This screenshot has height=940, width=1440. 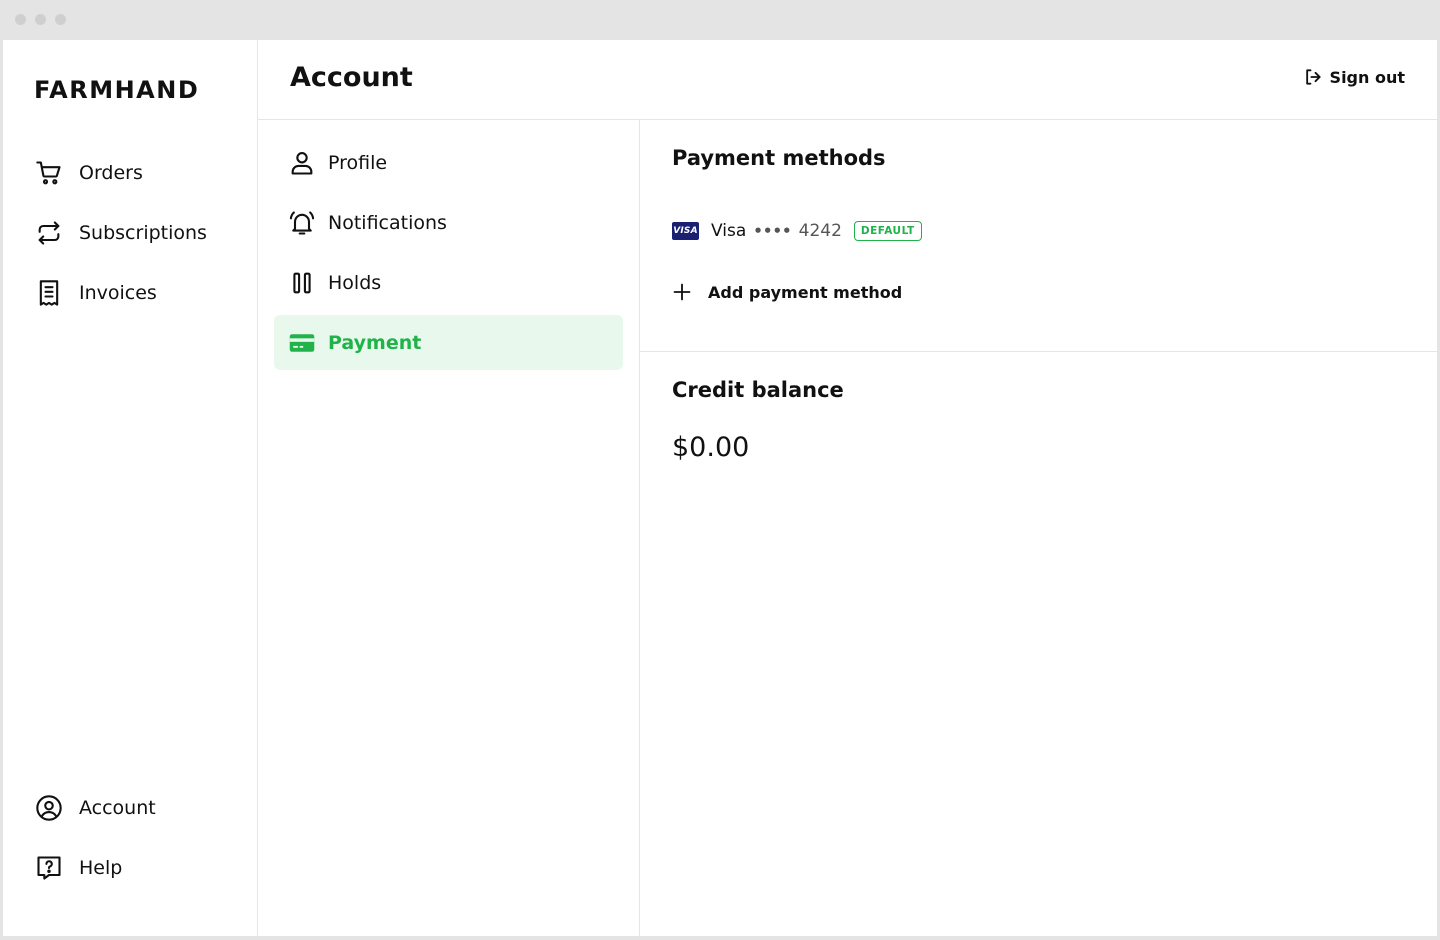 What do you see at coordinates (49, 233) in the screenshot?
I see `repeat-icon` at bounding box center [49, 233].